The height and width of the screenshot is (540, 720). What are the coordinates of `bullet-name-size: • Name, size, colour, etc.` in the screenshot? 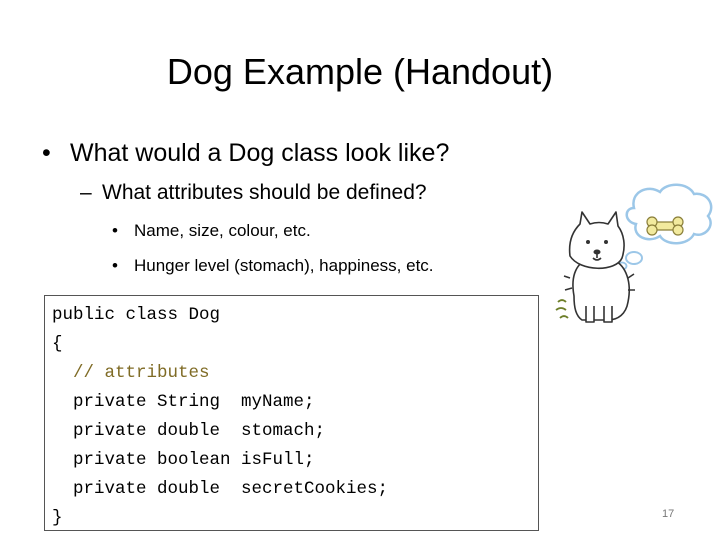 It's located at (211, 231).